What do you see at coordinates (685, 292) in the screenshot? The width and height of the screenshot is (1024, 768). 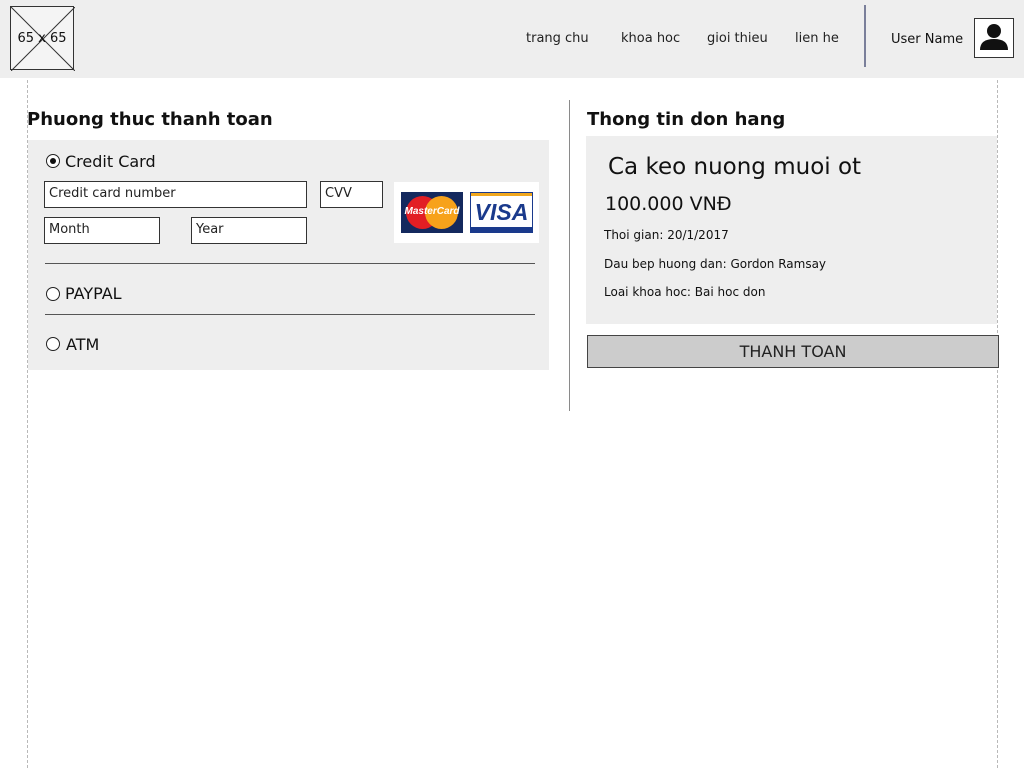 I see `course-type: Loai khoa hoc: Bai hoc don` at bounding box center [685, 292].